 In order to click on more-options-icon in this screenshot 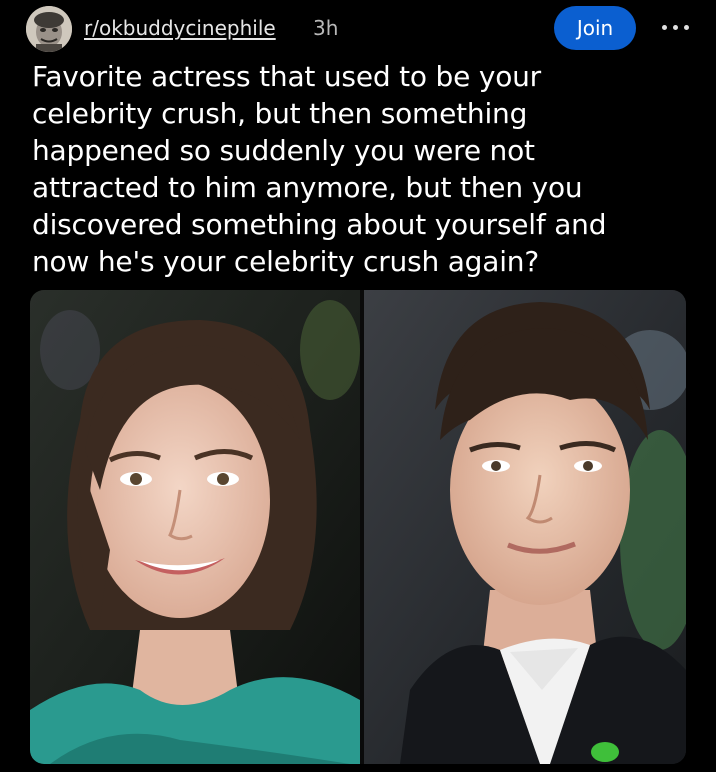, I will do `click(676, 27)`.